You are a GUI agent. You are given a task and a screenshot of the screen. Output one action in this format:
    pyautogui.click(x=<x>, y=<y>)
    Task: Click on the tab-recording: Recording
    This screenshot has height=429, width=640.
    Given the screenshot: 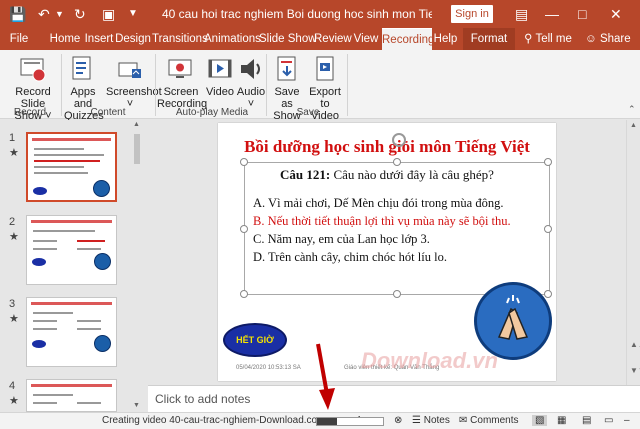 What is the action you would take?
    pyautogui.click(x=408, y=39)
    